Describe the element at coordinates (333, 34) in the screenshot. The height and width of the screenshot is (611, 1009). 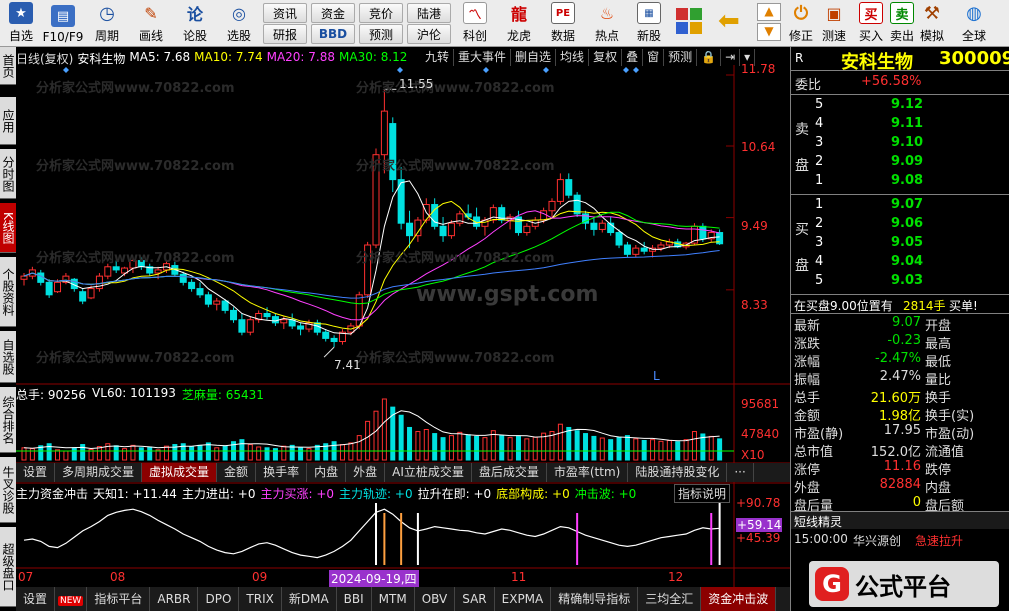
I see `bbd-button: BBD` at that location.